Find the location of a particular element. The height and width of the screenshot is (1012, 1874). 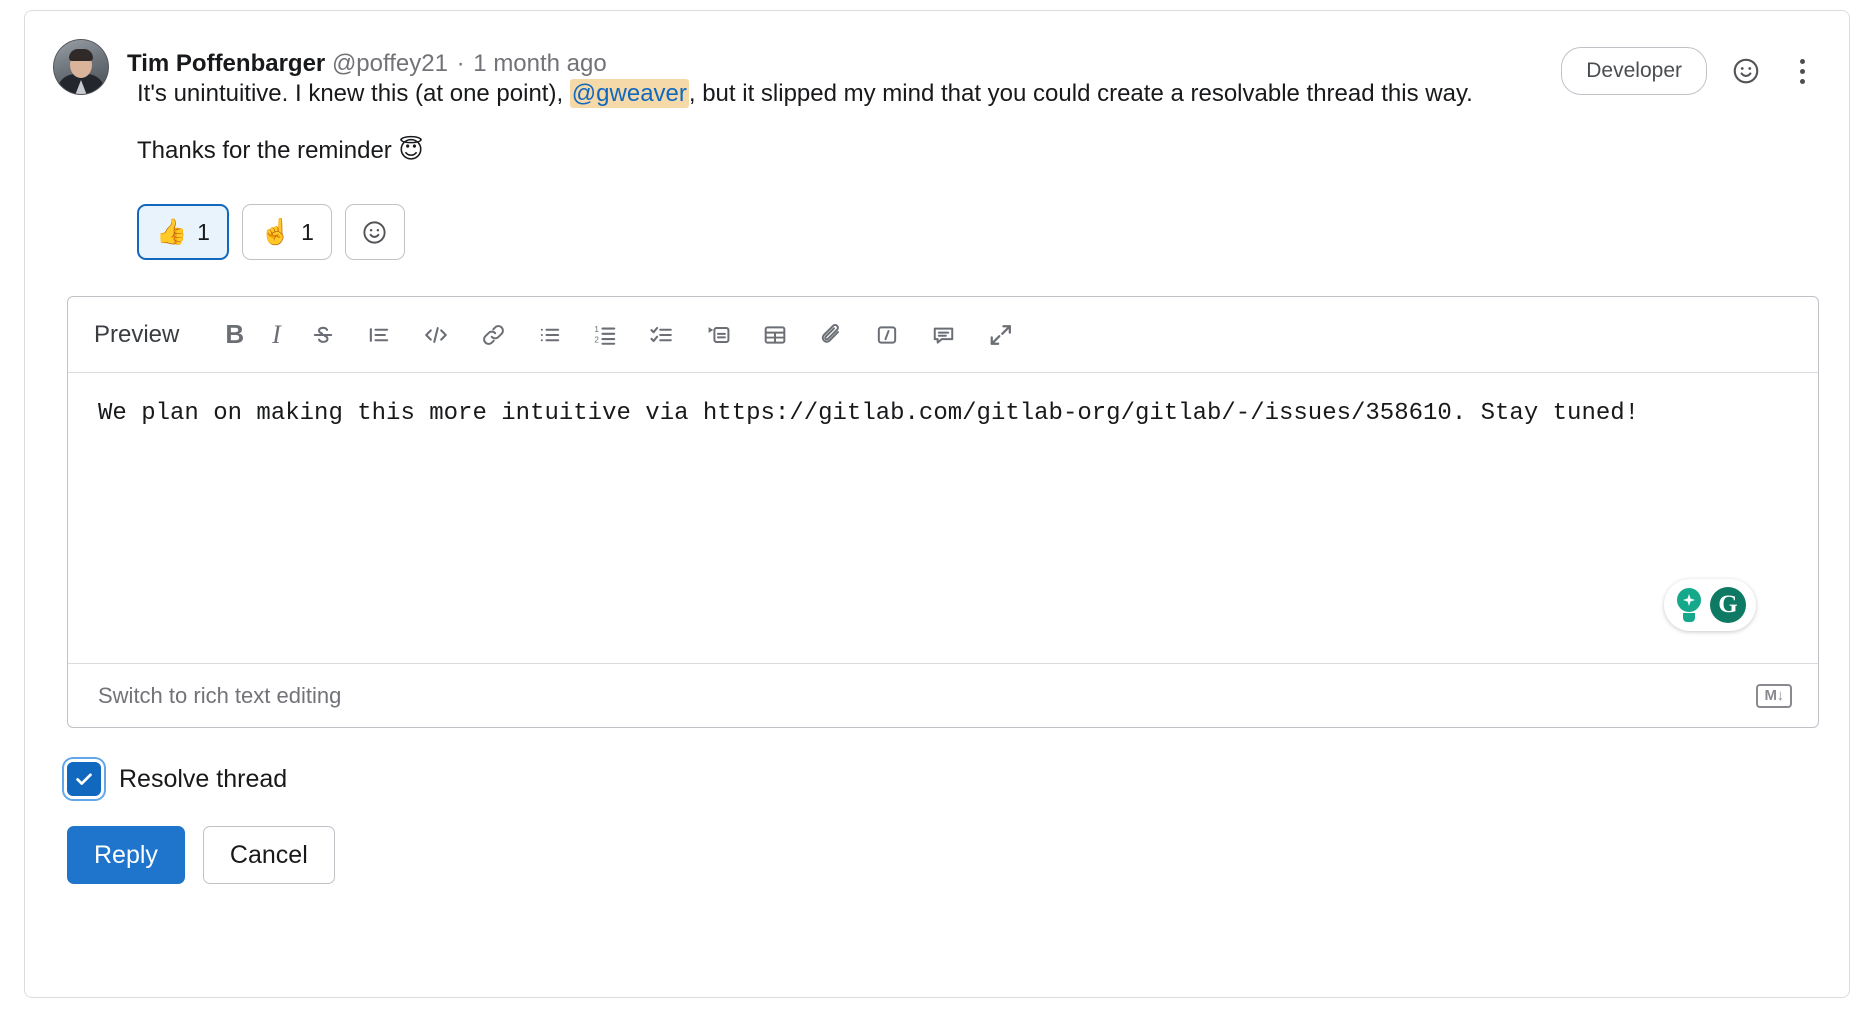

svg-text: 2 is located at coordinates (596, 339).